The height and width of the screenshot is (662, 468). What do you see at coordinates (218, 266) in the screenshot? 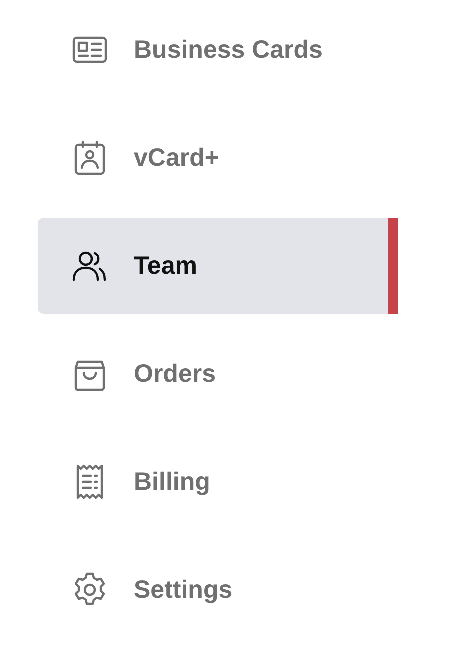
I see `sidebar-item: Team` at bounding box center [218, 266].